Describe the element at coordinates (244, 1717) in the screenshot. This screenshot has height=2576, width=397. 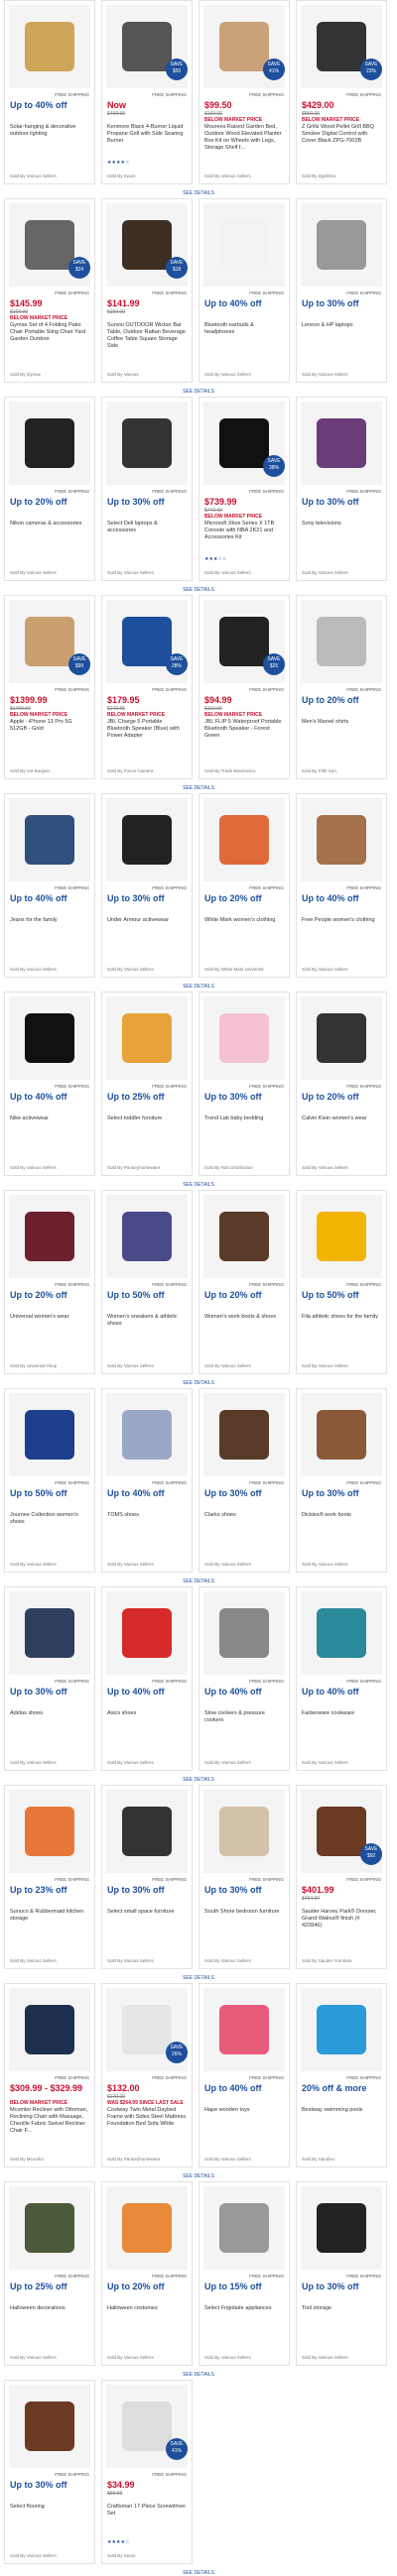
I see `product-title: Slow cookers & pressure cookers` at that location.